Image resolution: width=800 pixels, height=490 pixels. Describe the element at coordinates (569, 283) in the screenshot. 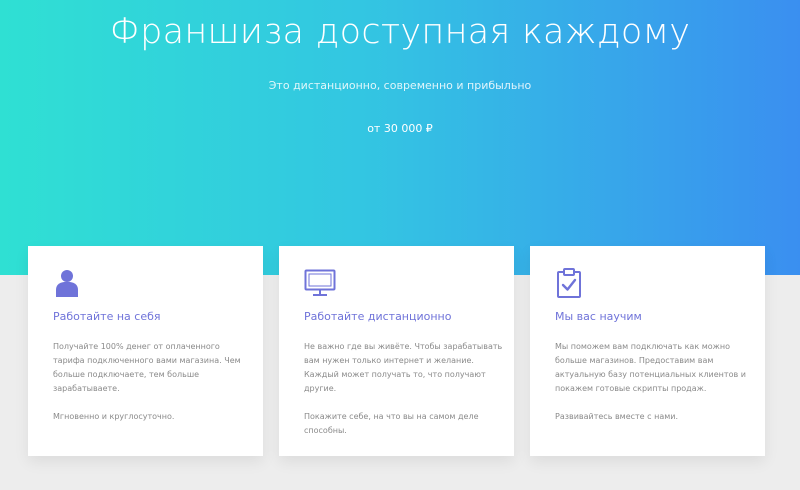

I see `clipboard-check-icon` at that location.